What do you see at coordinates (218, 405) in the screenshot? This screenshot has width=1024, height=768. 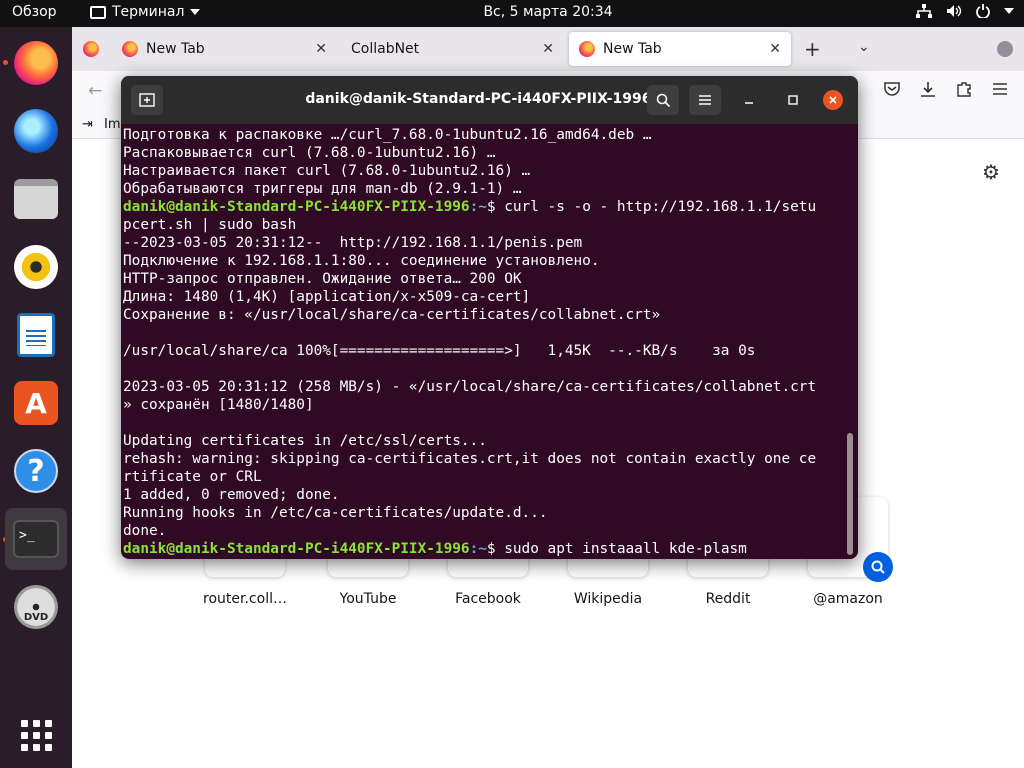 I see `terminal-line: » сохранён [1480/1480]` at bounding box center [218, 405].